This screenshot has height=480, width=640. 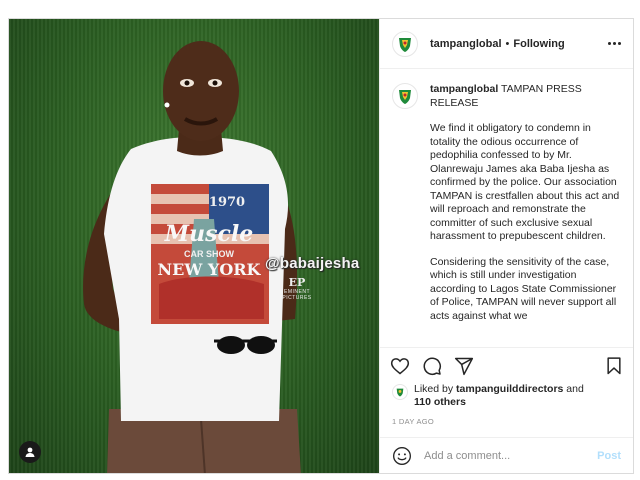 What do you see at coordinates (506, 422) in the screenshot?
I see `post-timestamp: 1 DAY AGO` at bounding box center [506, 422].